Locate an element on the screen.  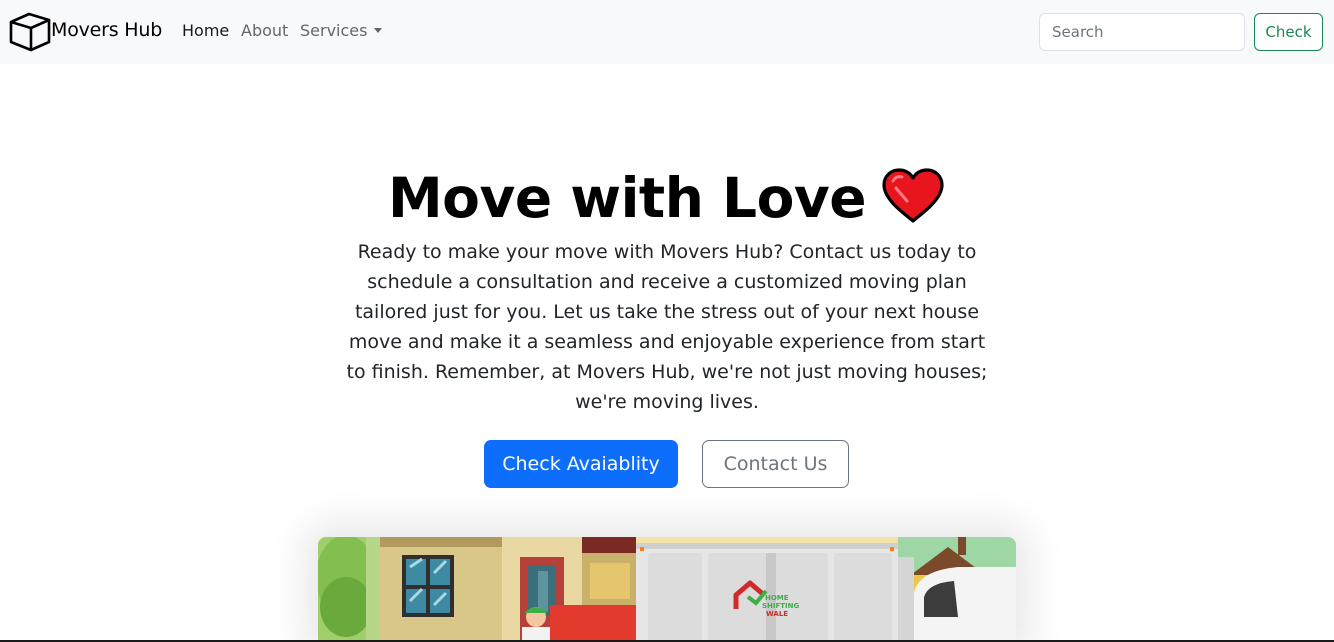
navbar-brand: Movers Hub is located at coordinates (85, 32).